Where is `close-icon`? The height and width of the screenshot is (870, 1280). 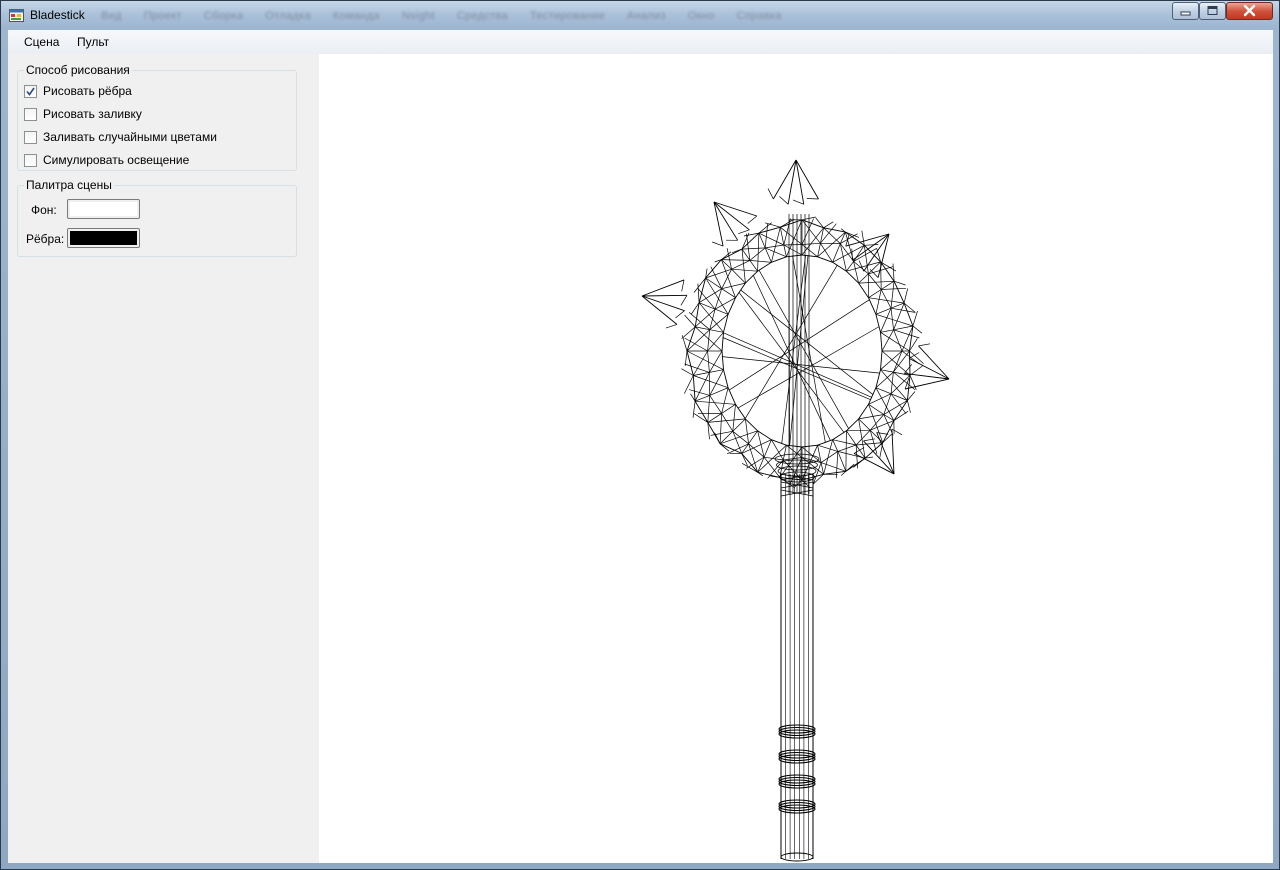 close-icon is located at coordinates (1249, 10).